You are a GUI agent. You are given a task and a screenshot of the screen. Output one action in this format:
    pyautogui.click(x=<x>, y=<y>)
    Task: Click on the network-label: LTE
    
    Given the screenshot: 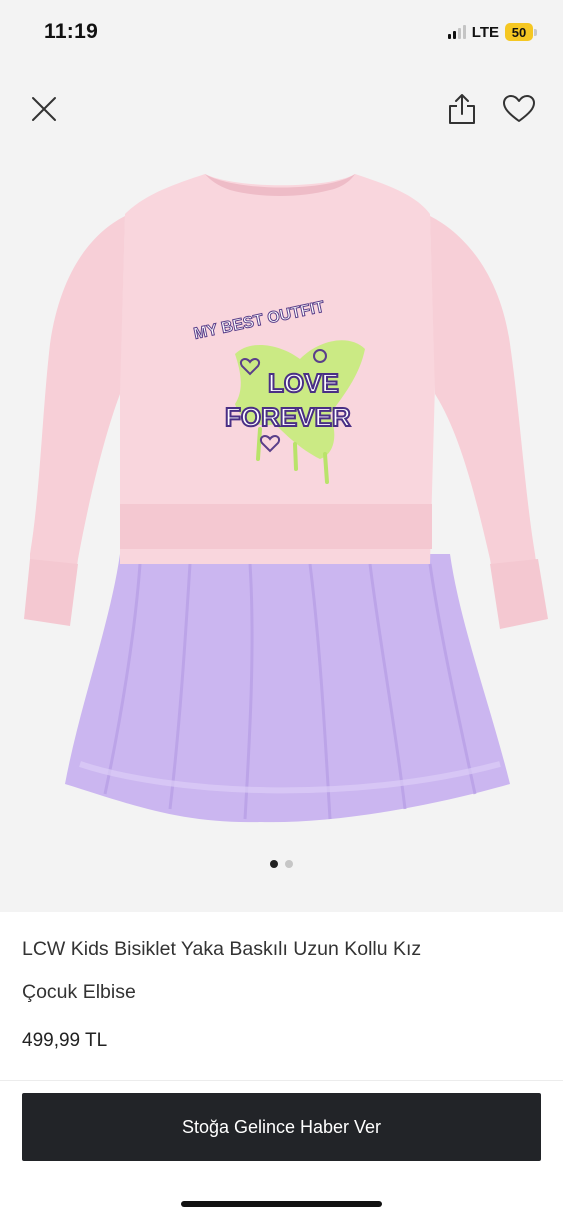 What is the action you would take?
    pyautogui.click(x=485, y=32)
    